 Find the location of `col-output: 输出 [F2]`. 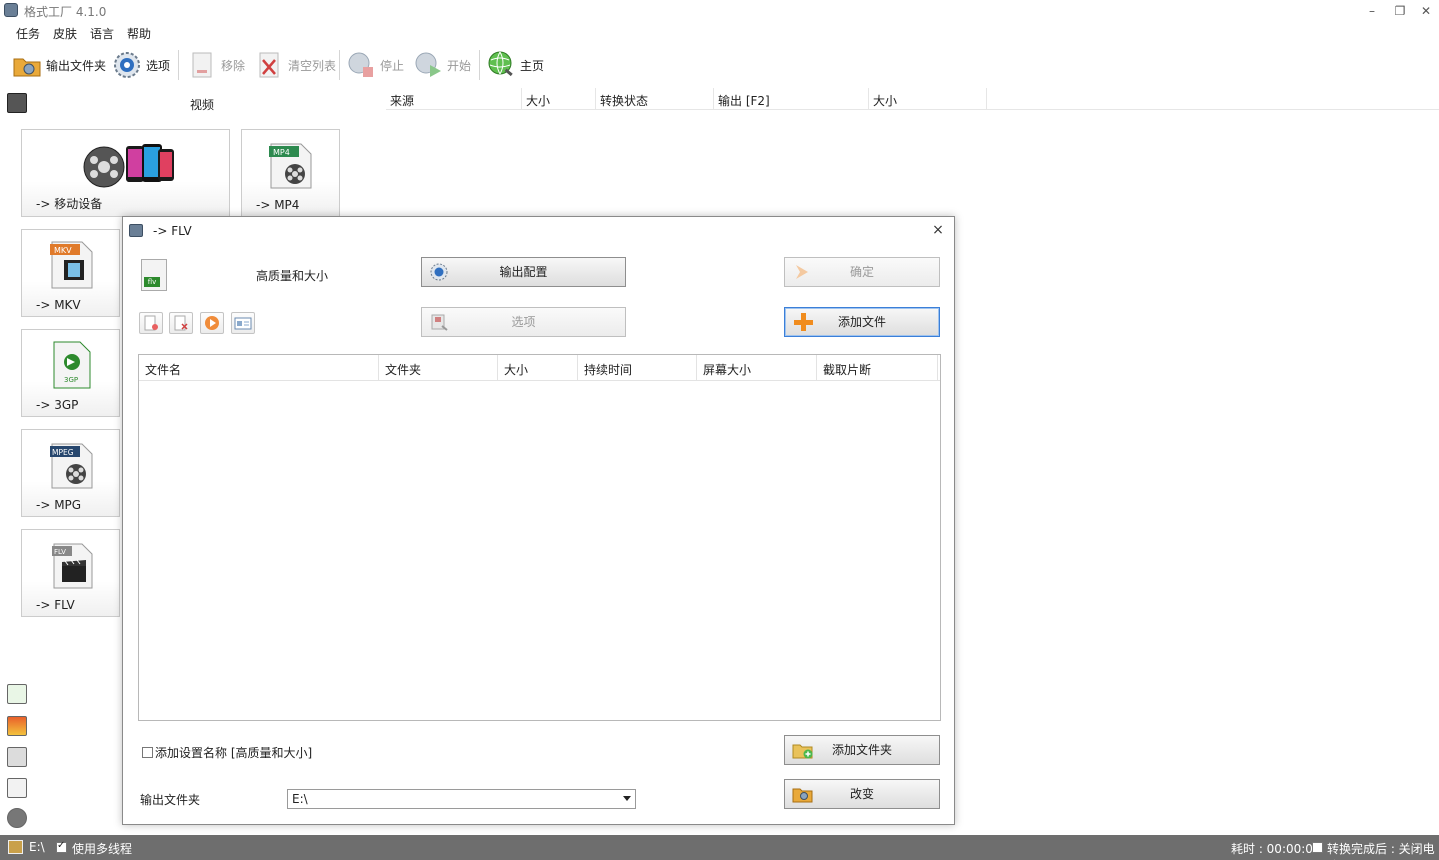

col-output: 输出 [F2] is located at coordinates (791, 99).